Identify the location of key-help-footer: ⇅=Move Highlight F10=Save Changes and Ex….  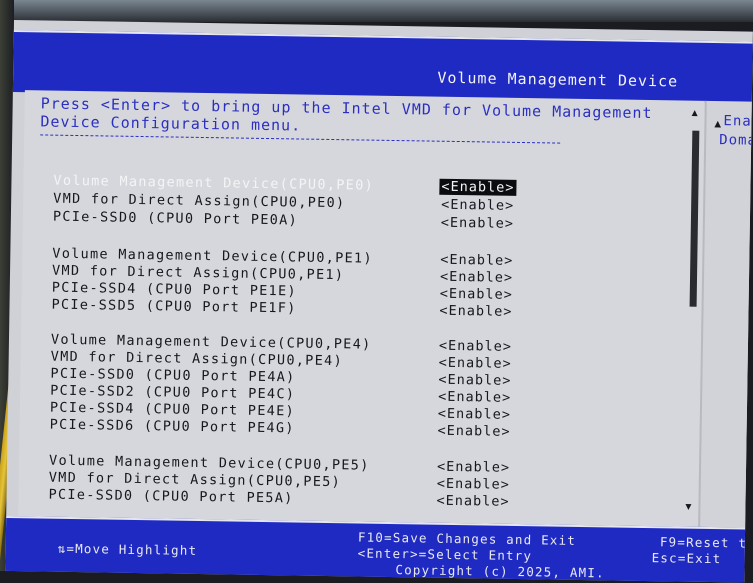
(376, 549).